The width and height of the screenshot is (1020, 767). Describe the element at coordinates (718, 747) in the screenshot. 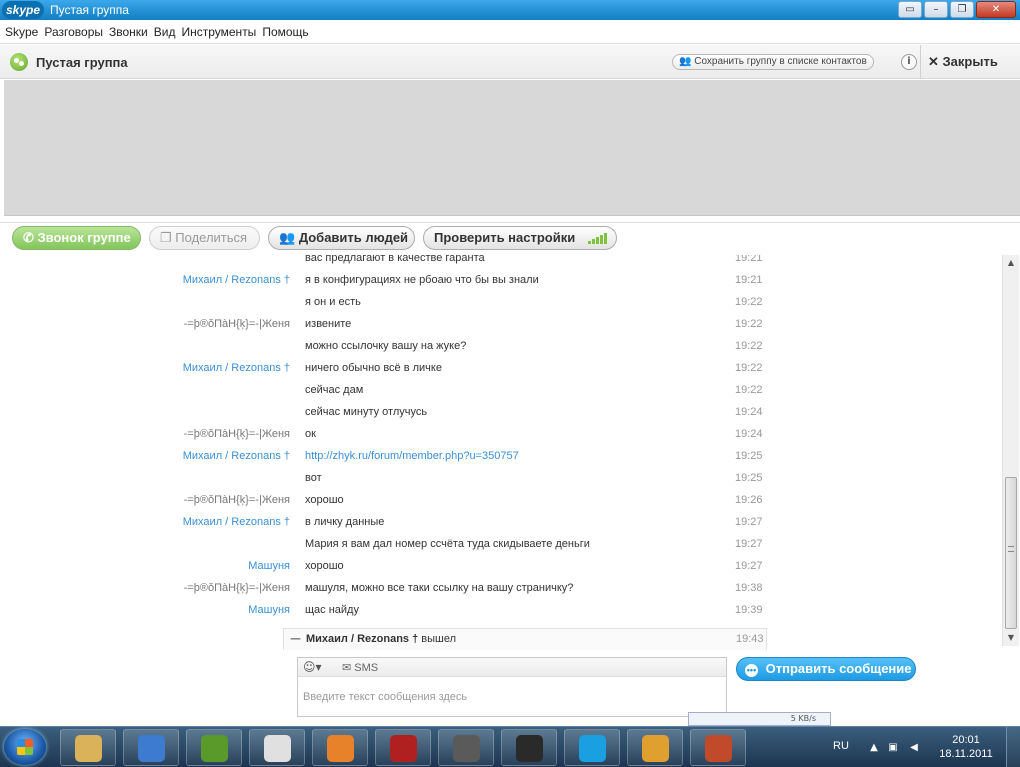

I see `taskbar-app-opera` at that location.